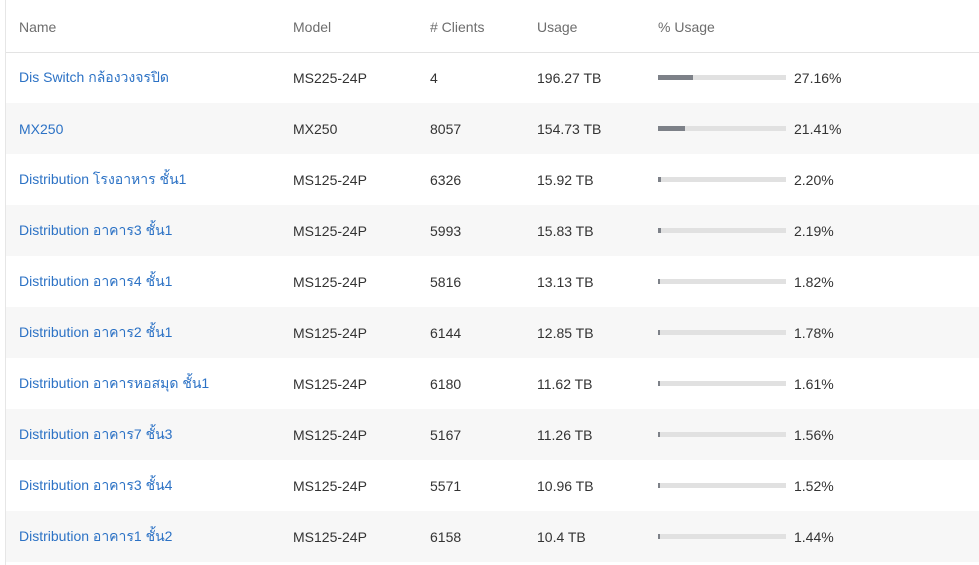  I want to click on cell-name: MX250, so click(149, 128).